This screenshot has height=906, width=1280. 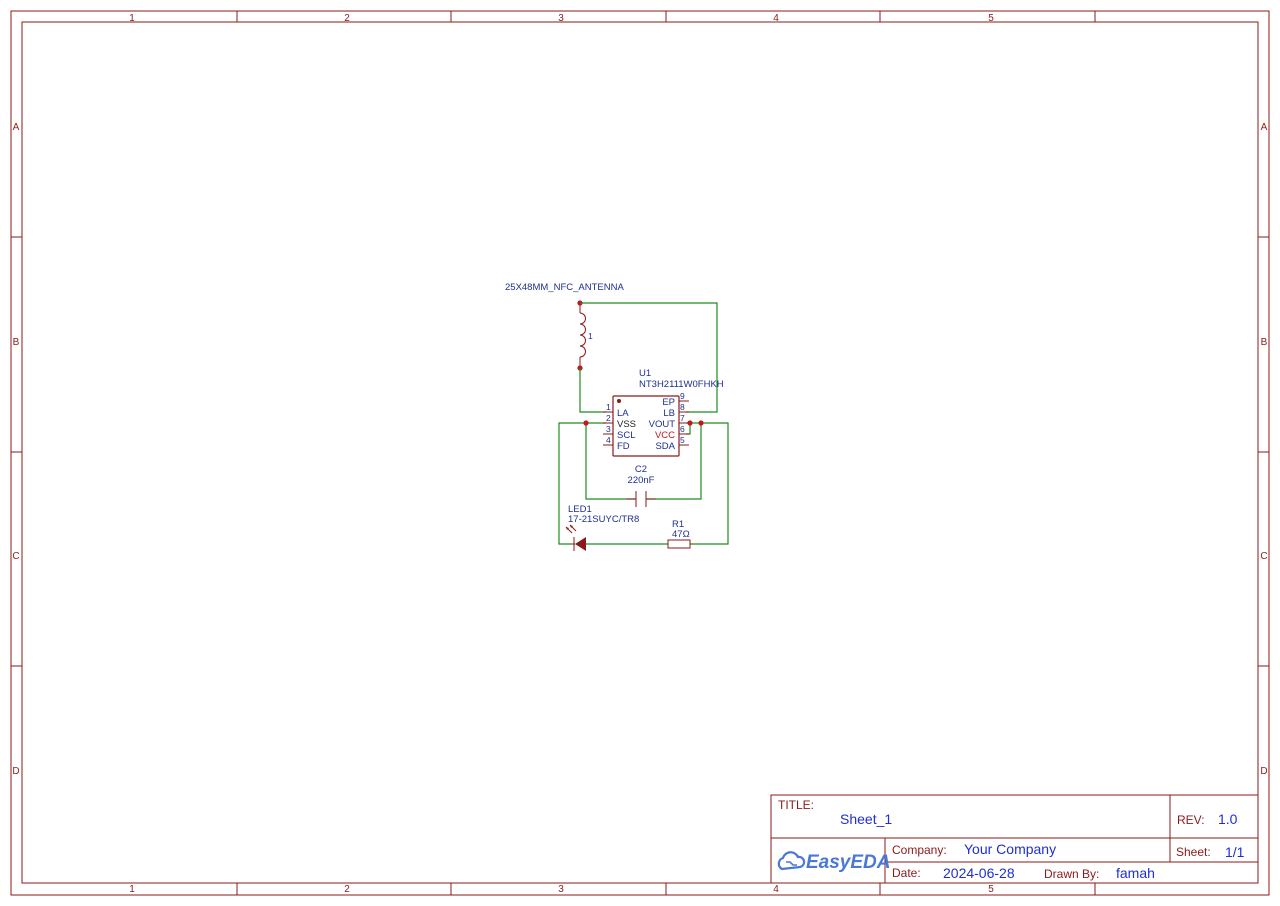 I want to click on c2-value: 220nF, so click(x=641, y=480).